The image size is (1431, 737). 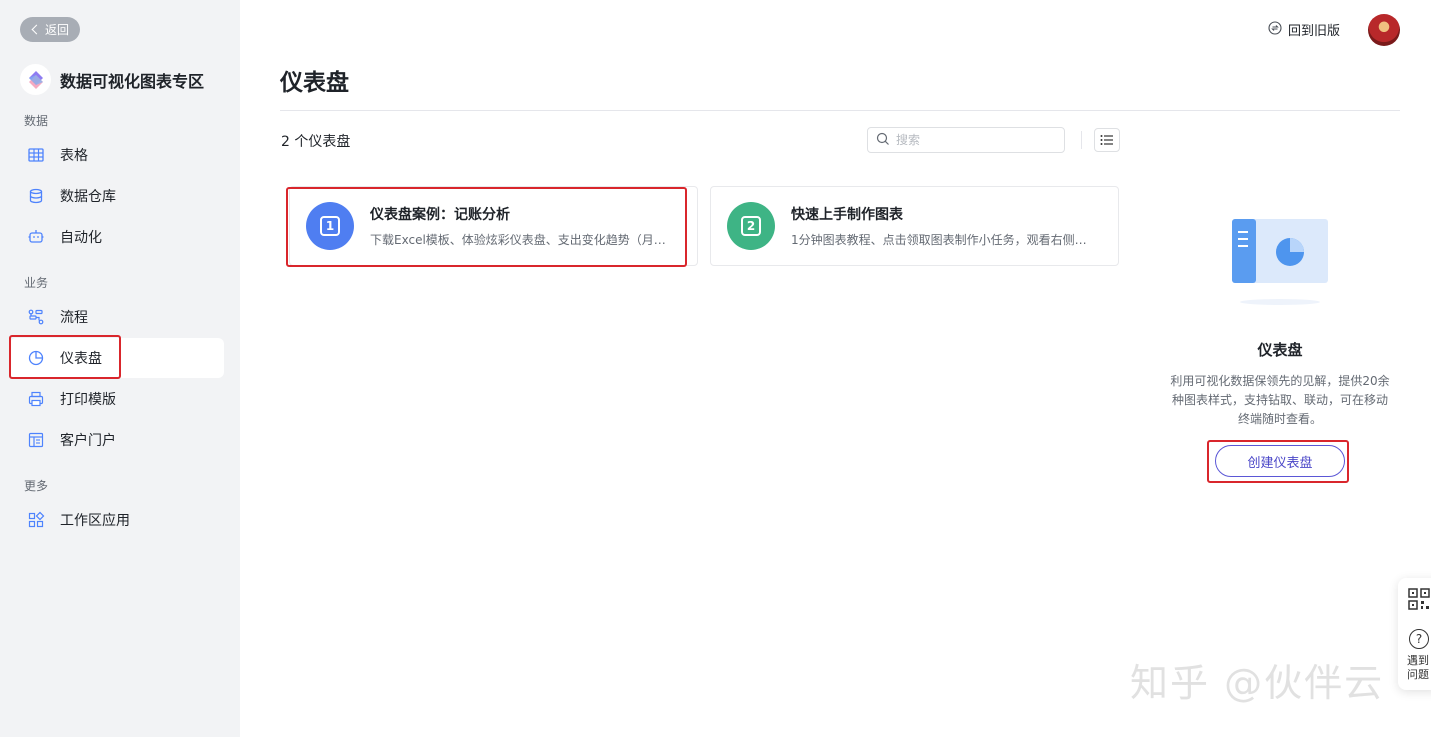 I want to click on sidebar-item-table: 表格, so click(x=117, y=155).